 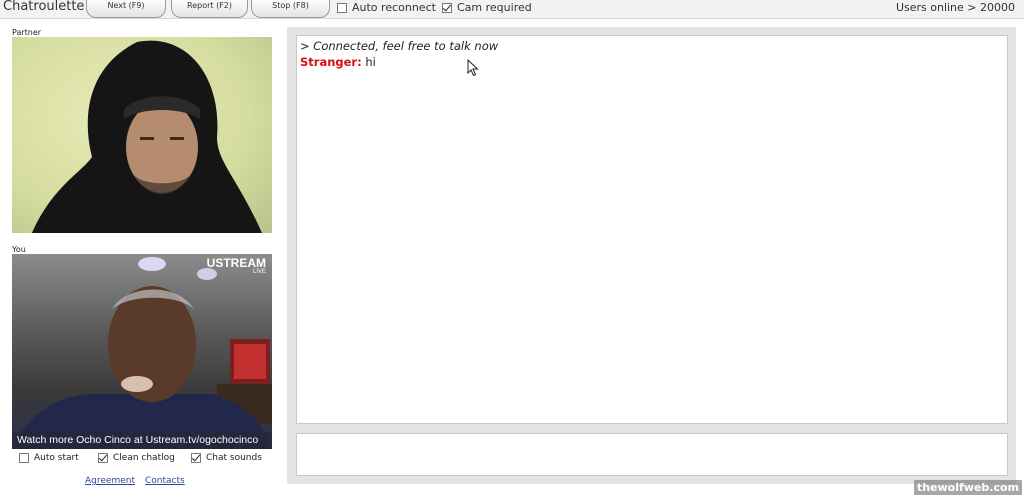 I want to click on chat-sounds-option: Chat sounds, so click(x=226, y=458).